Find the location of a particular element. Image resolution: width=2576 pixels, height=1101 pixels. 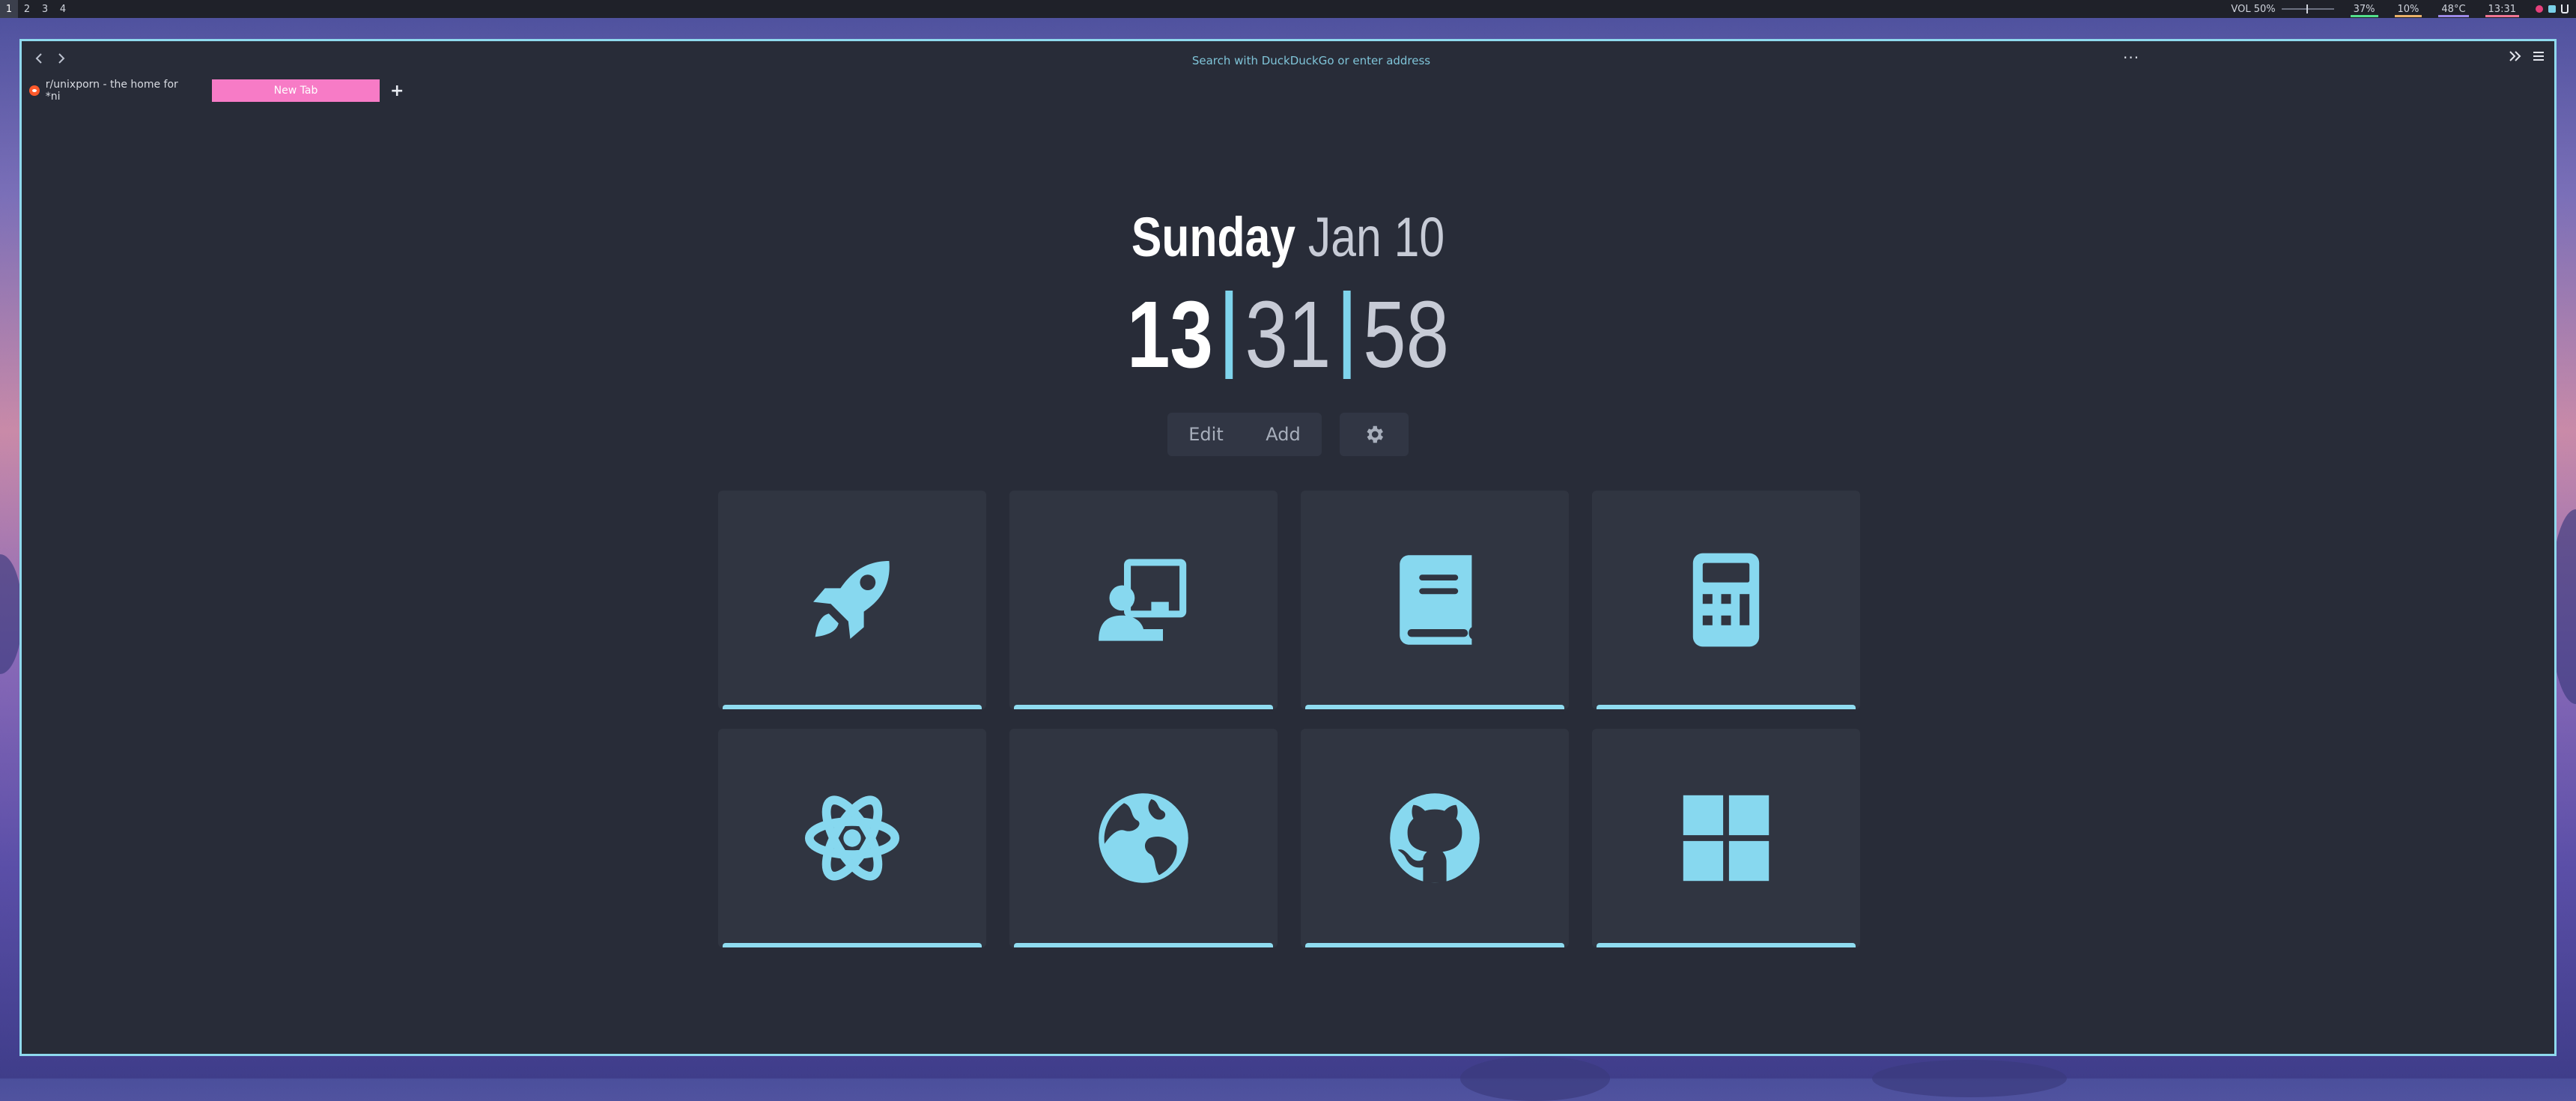

workspace-4: 4 is located at coordinates (63, 9).